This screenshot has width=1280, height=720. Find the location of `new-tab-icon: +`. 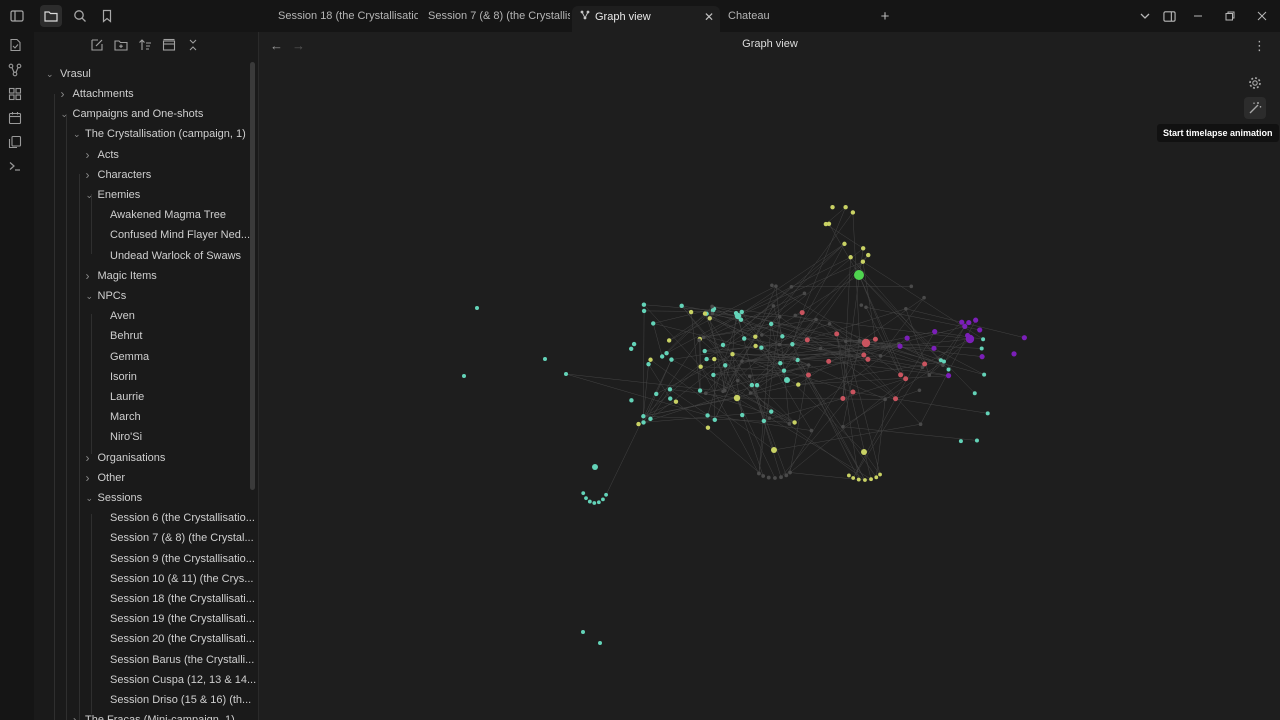

new-tab-icon: + is located at coordinates (885, 16).